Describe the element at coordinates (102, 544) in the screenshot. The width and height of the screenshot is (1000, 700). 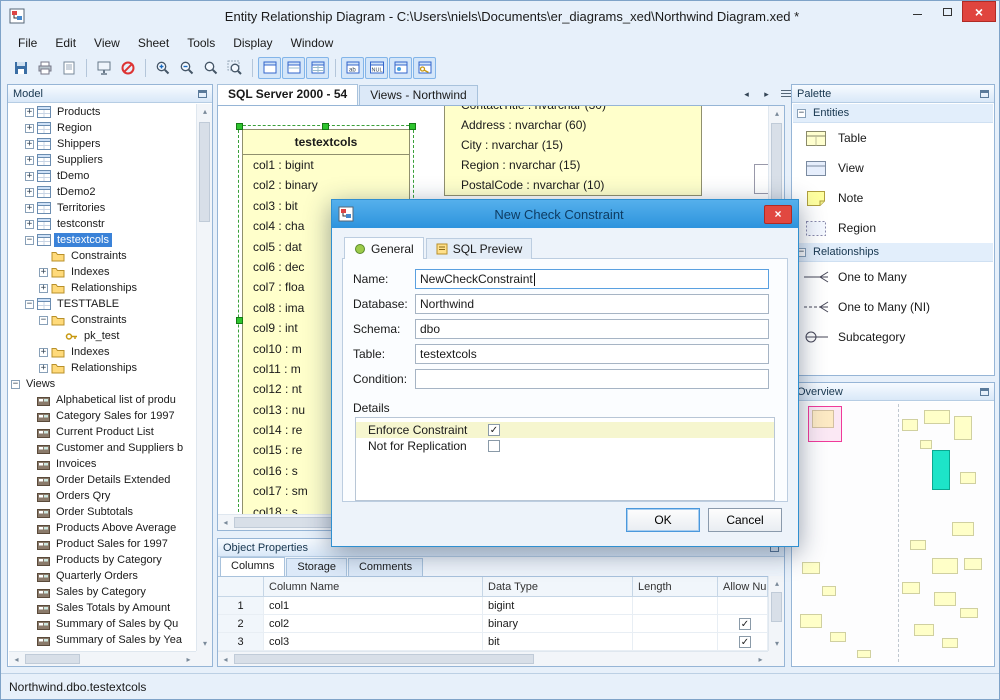
I see `tree-item: Product Sales for 1997` at that location.